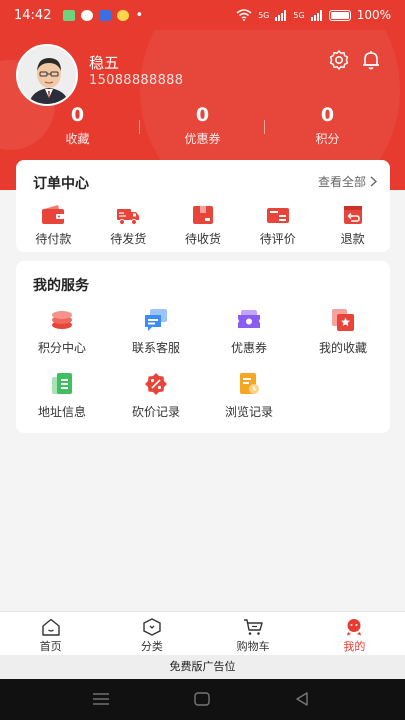 The width and height of the screenshot is (405, 720). I want to click on order-refund: 退款, so click(352, 225).